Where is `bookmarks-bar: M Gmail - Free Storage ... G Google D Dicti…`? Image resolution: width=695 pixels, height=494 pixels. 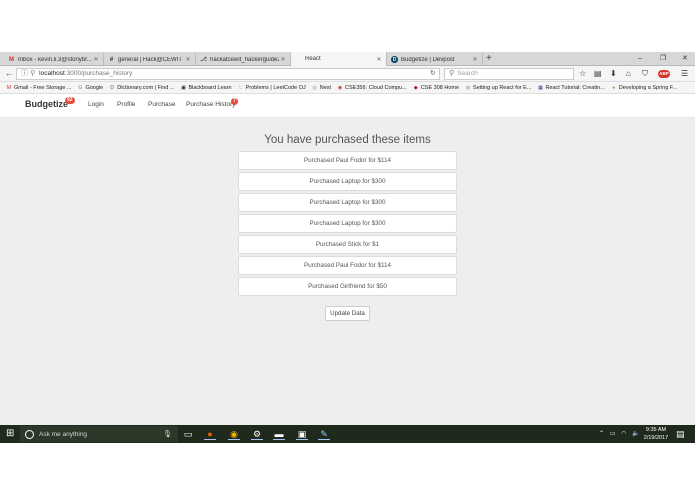
bookmarks-bar: M Gmail - Free Storage ... G Google D Dicti… is located at coordinates (347, 88).